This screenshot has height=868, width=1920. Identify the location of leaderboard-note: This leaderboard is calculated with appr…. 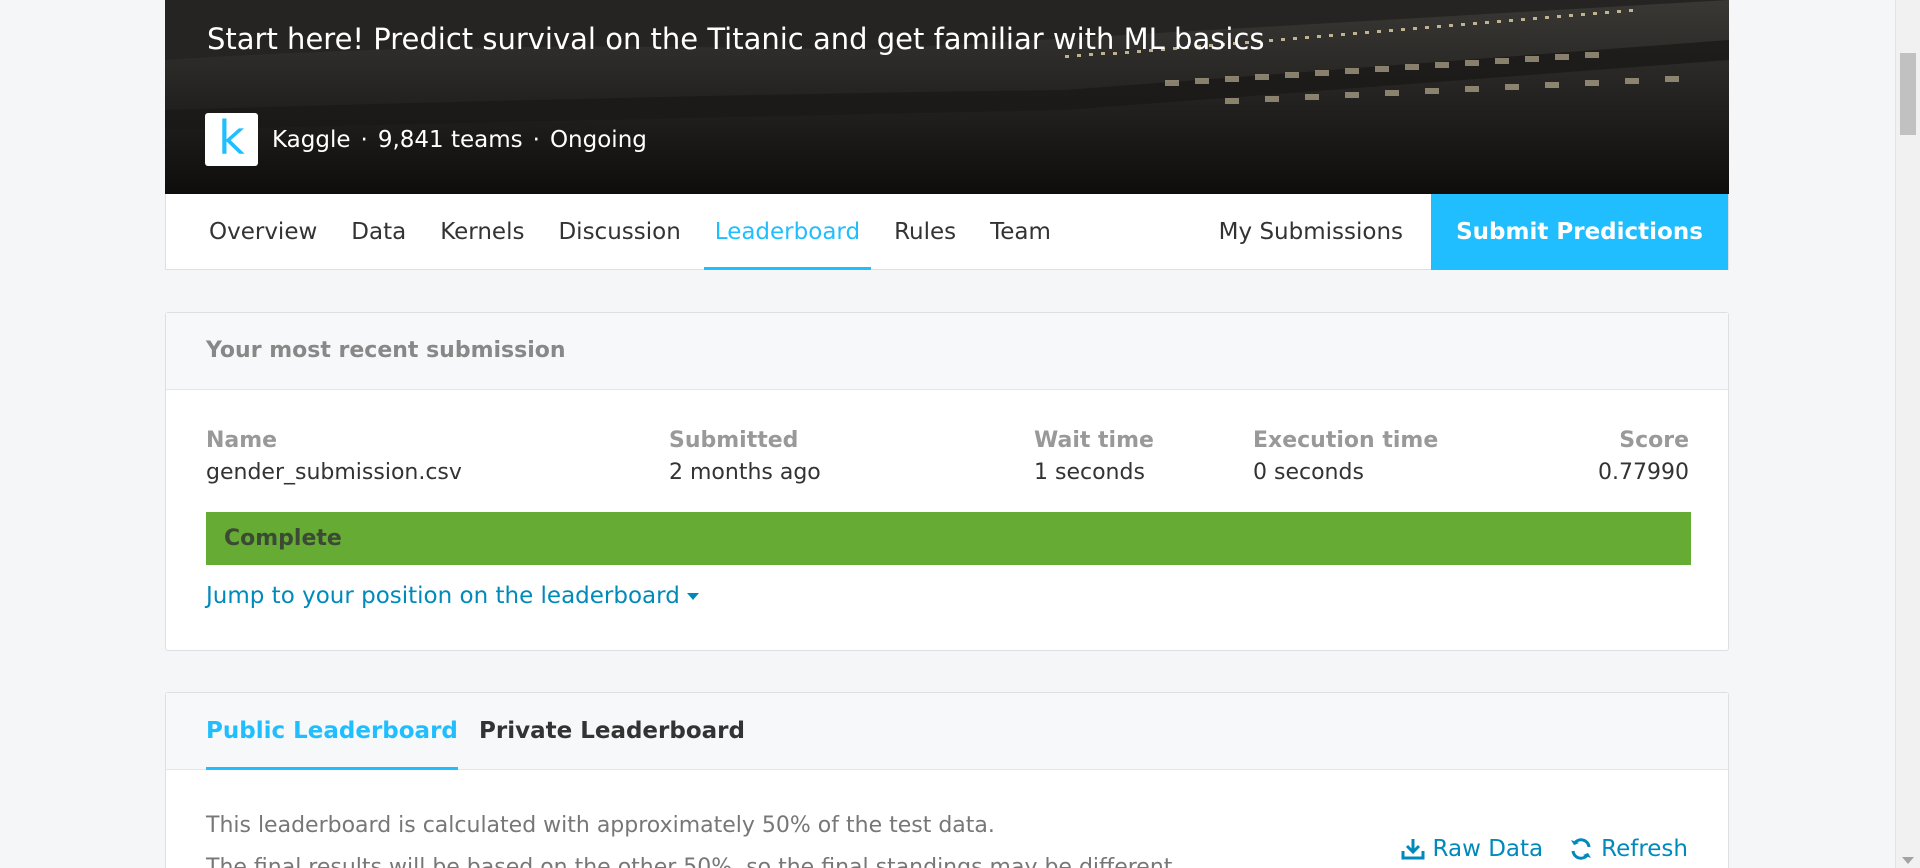
(600, 825).